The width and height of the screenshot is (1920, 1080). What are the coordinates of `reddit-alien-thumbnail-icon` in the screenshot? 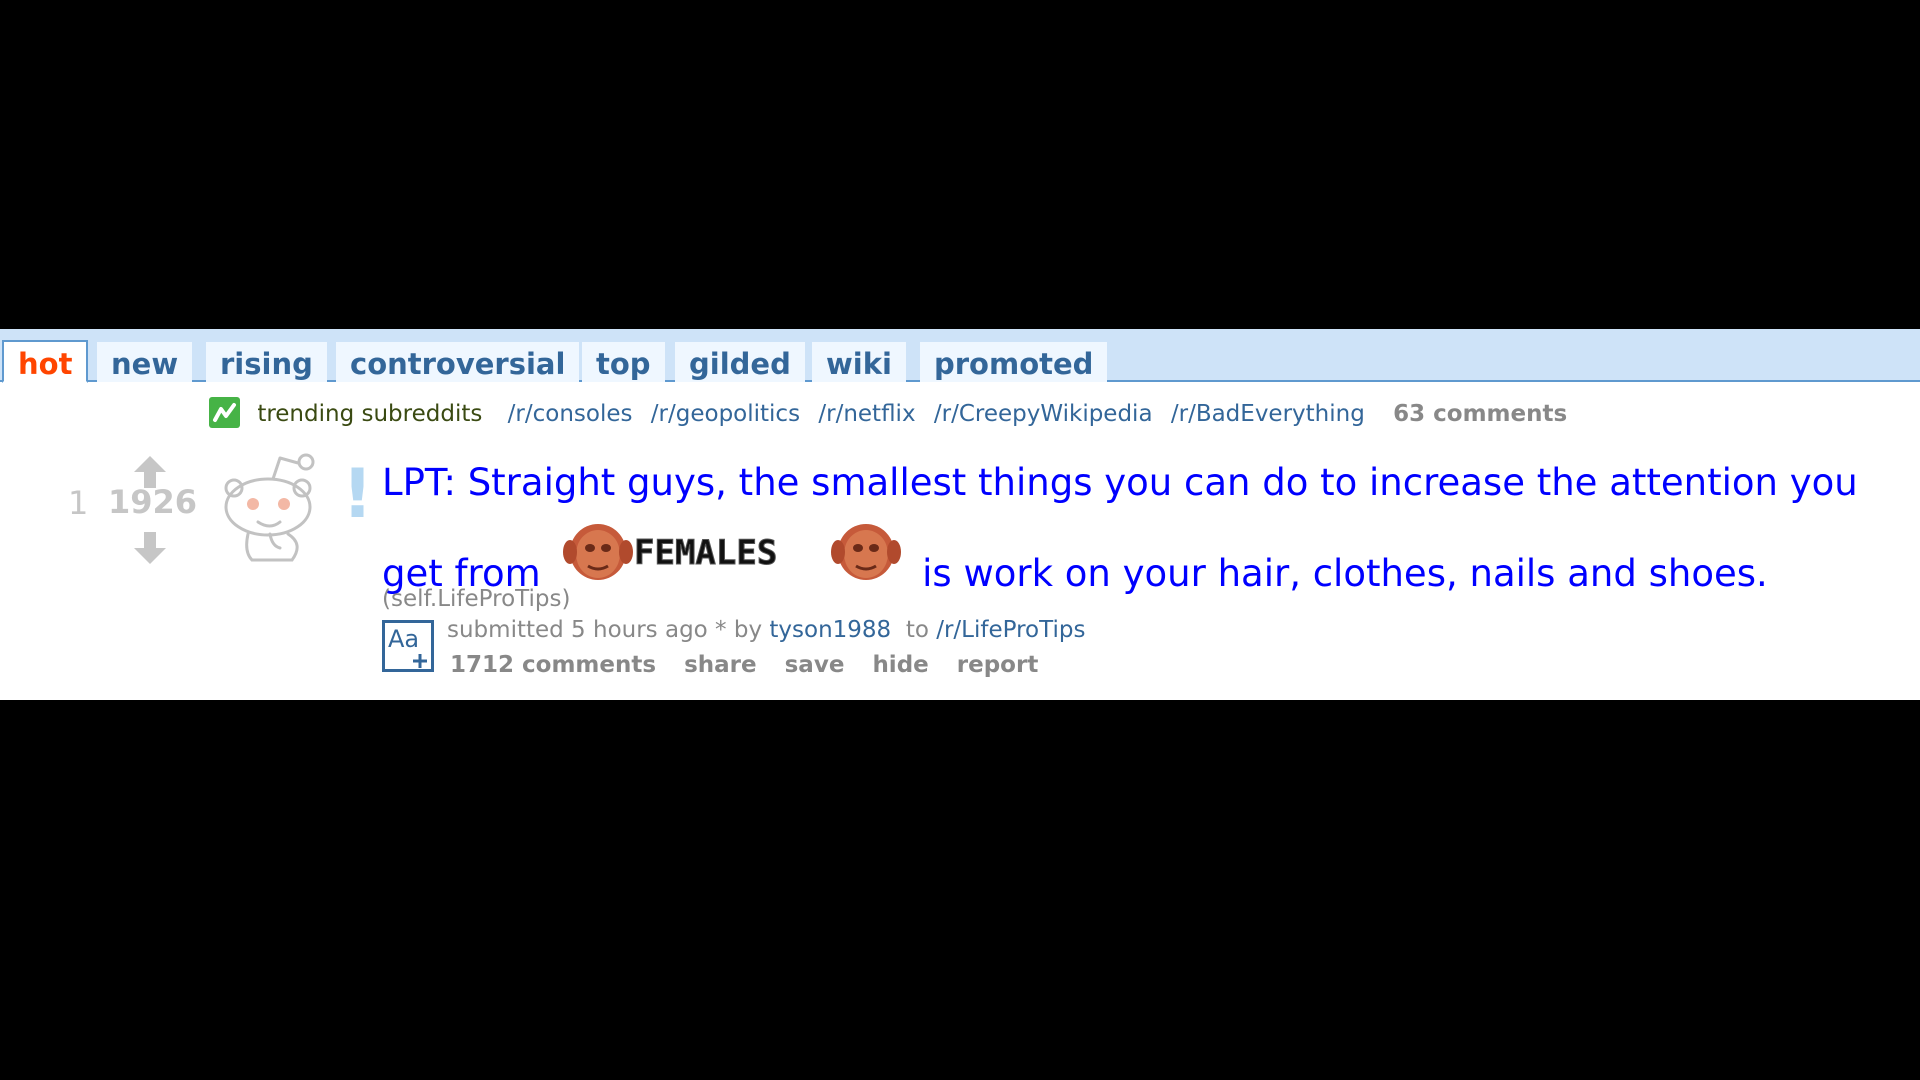 It's located at (273, 507).